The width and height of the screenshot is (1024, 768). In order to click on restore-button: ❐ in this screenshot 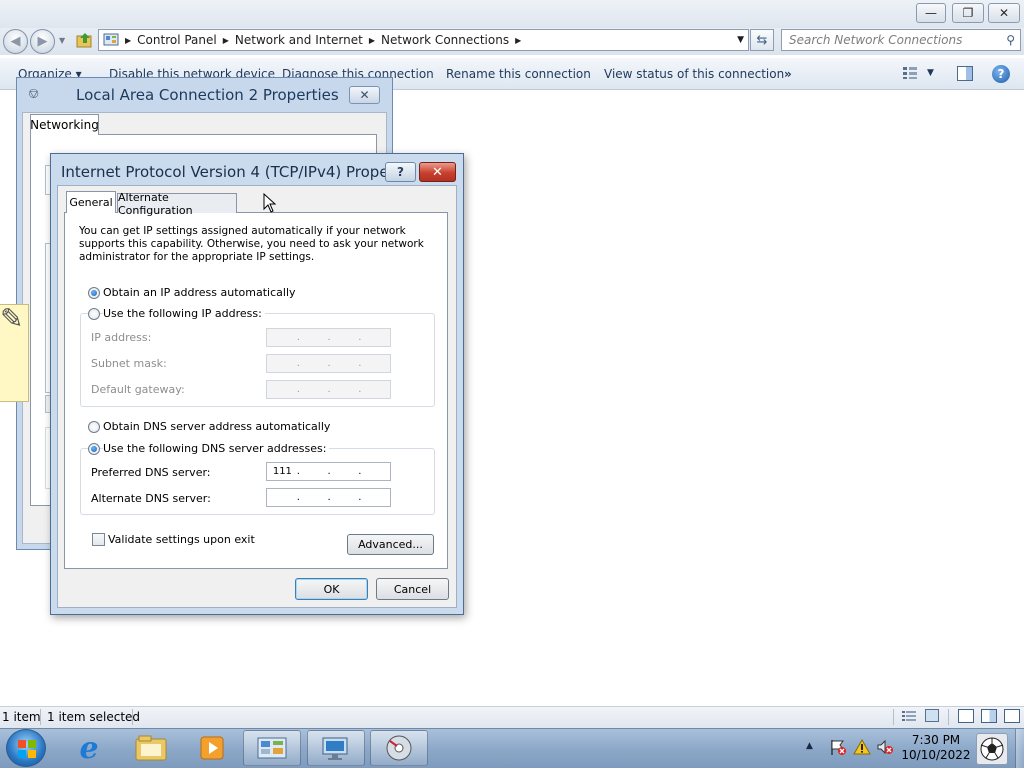, I will do `click(968, 13)`.